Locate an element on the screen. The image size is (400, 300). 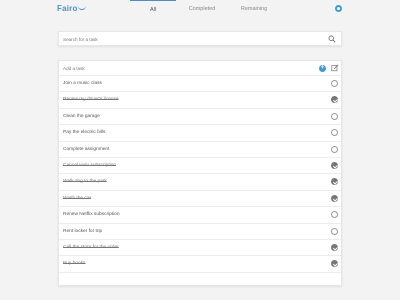
top-nav: Fairo All Completed Remaining is located at coordinates (200, 9).